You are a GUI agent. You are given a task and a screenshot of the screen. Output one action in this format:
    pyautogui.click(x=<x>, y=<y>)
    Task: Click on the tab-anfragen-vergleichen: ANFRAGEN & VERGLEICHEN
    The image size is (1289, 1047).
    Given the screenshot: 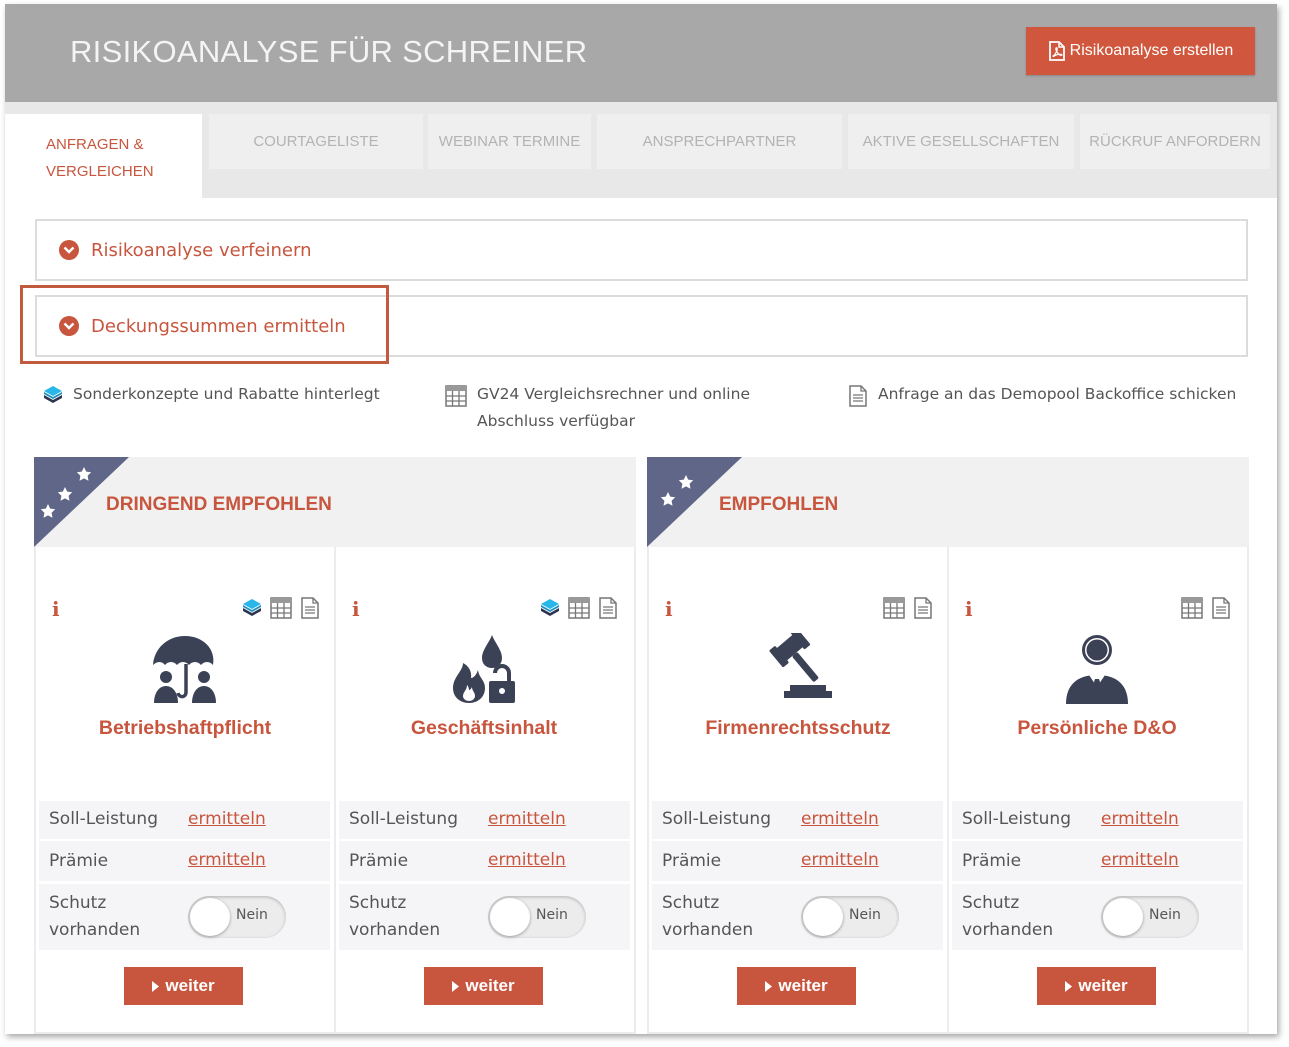 What is the action you would take?
    pyautogui.click(x=103, y=156)
    